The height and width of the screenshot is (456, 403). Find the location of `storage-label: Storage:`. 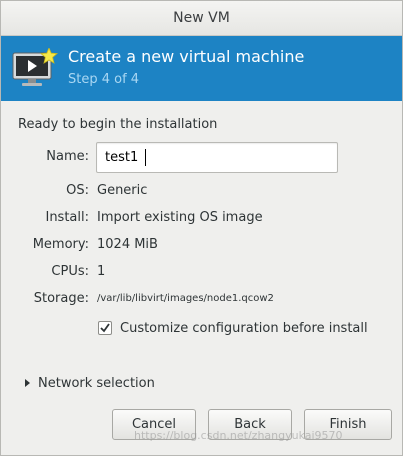

storage-label: Storage: is located at coordinates (61, 298).